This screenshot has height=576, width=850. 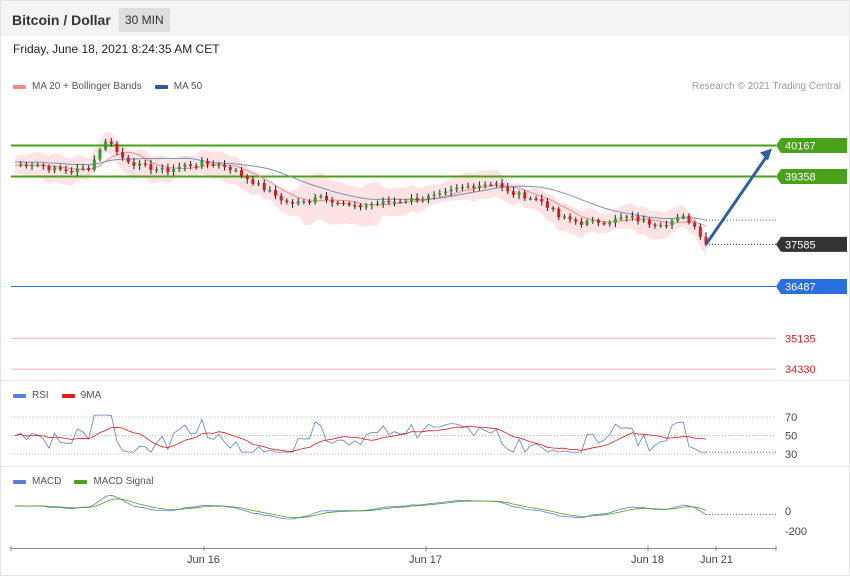 What do you see at coordinates (800, 177) in the screenshot?
I see `level-value-label: 39358` at bounding box center [800, 177].